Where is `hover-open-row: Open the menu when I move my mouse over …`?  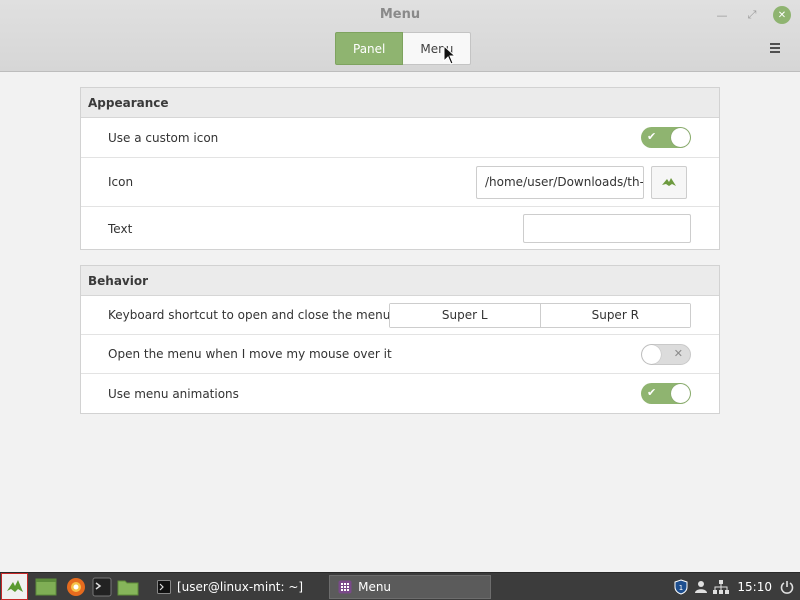 hover-open-row: Open the menu when I move my mouse over … is located at coordinates (400, 354).